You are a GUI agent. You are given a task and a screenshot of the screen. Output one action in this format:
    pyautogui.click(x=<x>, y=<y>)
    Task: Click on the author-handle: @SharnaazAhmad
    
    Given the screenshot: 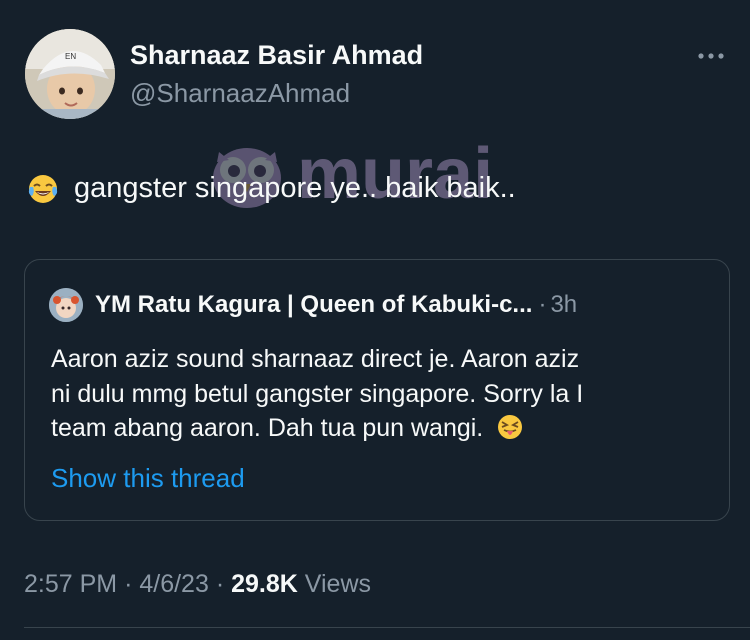 What is the action you would take?
    pyautogui.click(x=240, y=93)
    